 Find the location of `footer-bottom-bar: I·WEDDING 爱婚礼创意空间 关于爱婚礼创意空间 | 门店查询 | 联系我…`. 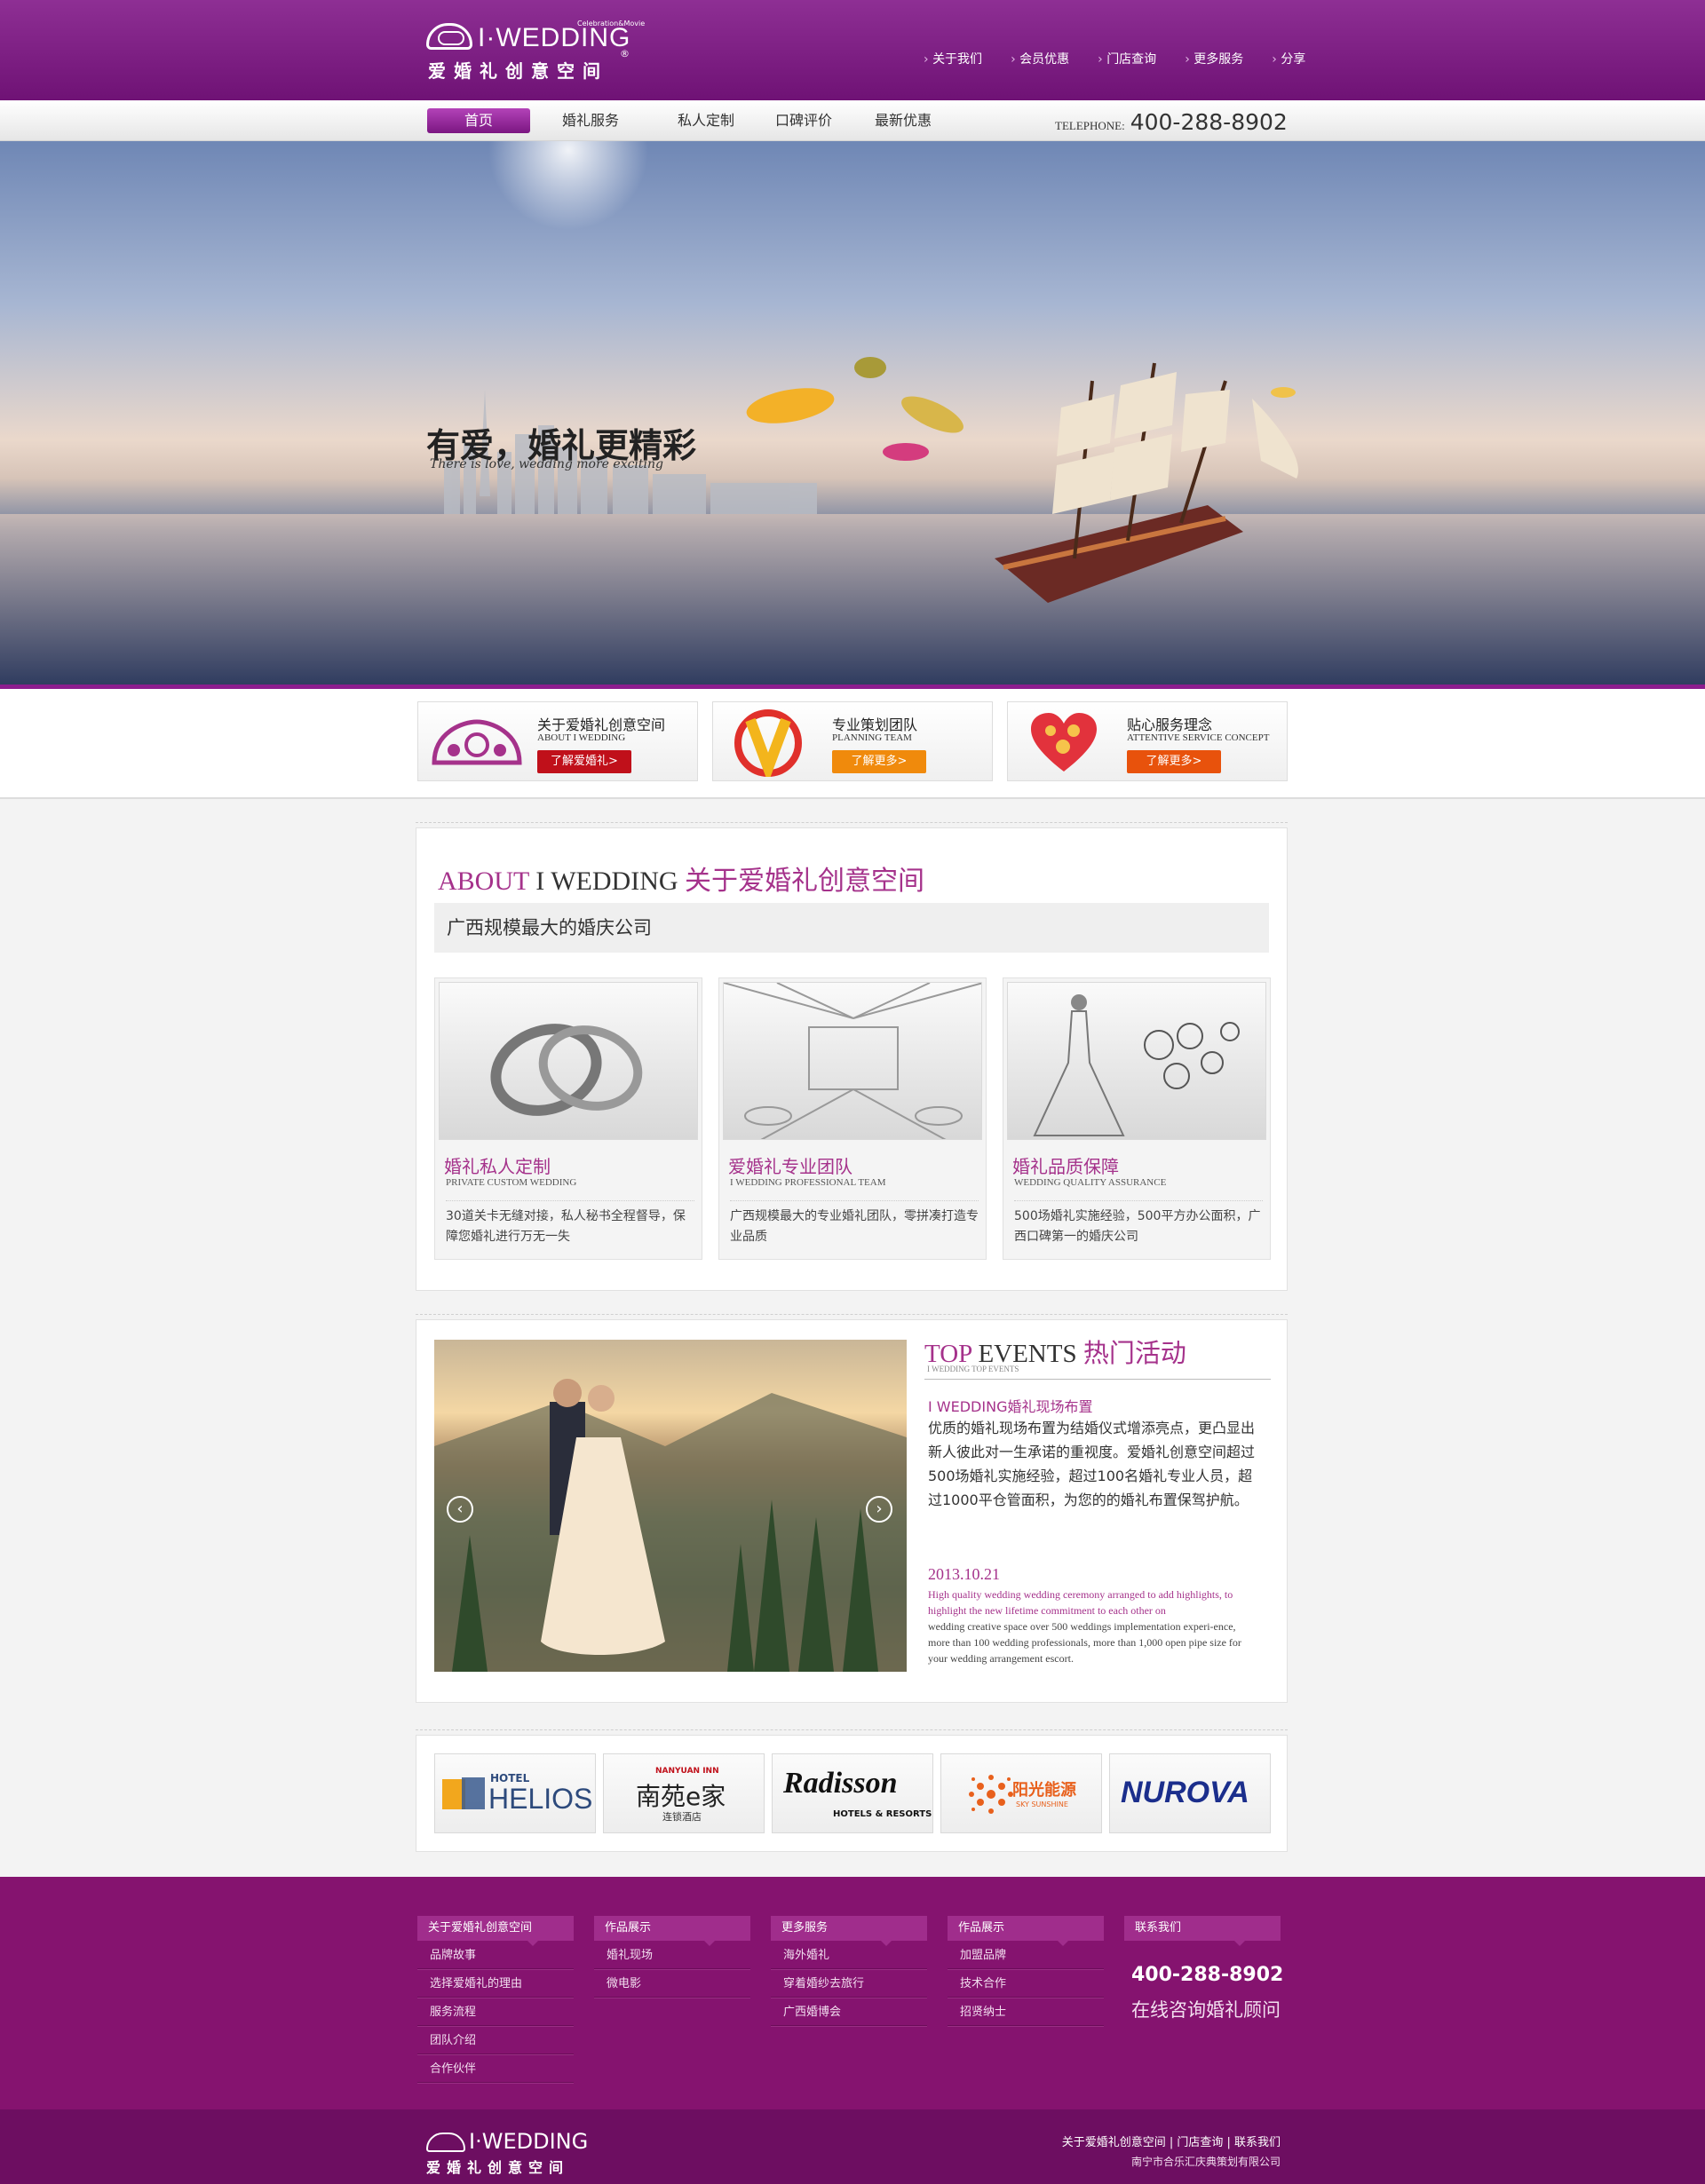

footer-bottom-bar: I·WEDDING 爱婚礼创意空间 关于爱婚礼创意空间 | 门店查询 | 联系我… is located at coordinates (853, 2146).